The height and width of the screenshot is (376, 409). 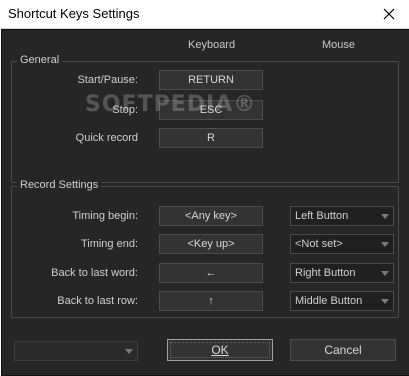 What do you see at coordinates (59, 185) in the screenshot?
I see `record-settings-group-title: Record Settings` at bounding box center [59, 185].